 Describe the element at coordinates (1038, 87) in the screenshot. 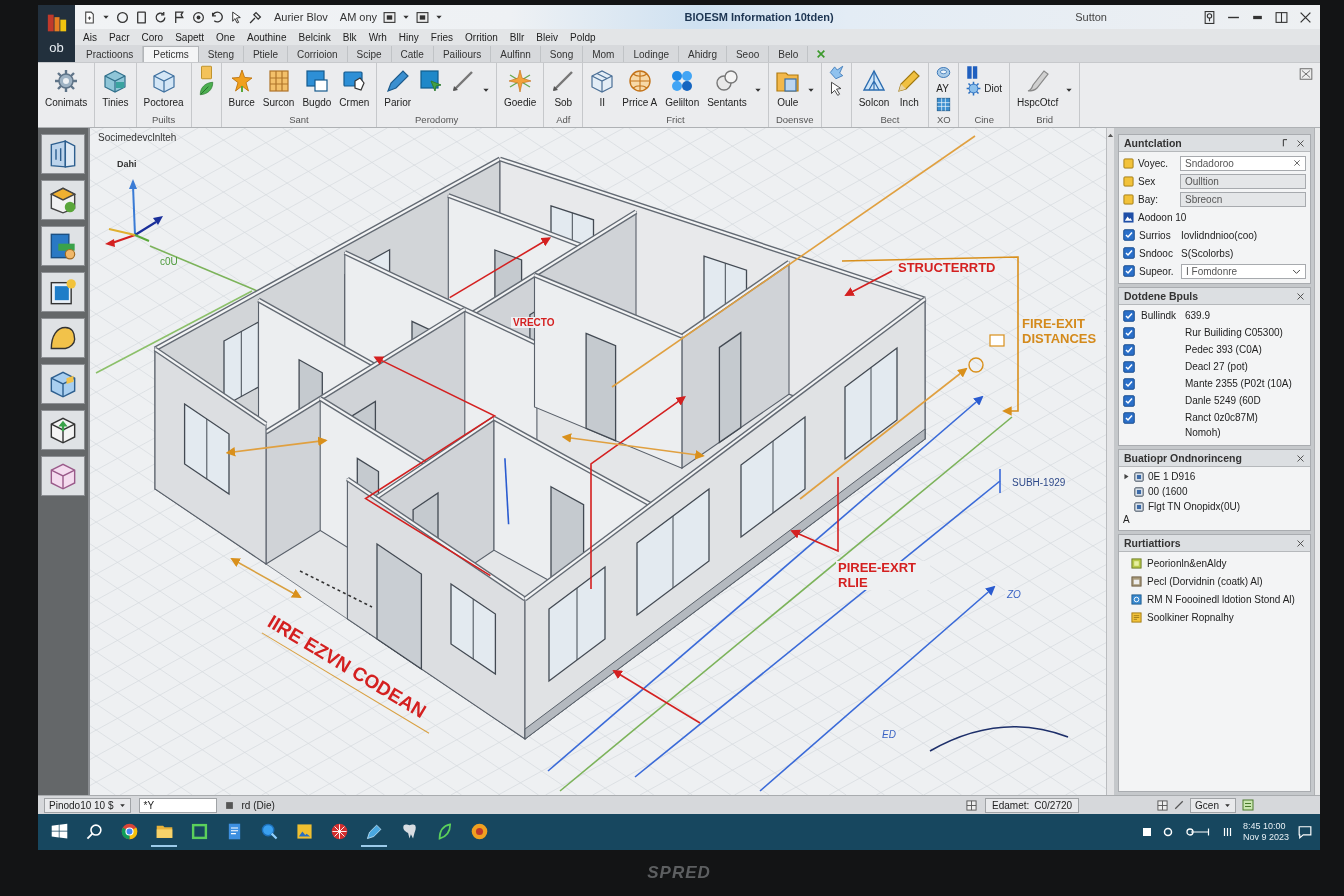

I see `ribbon-button: HspcOtcf` at that location.